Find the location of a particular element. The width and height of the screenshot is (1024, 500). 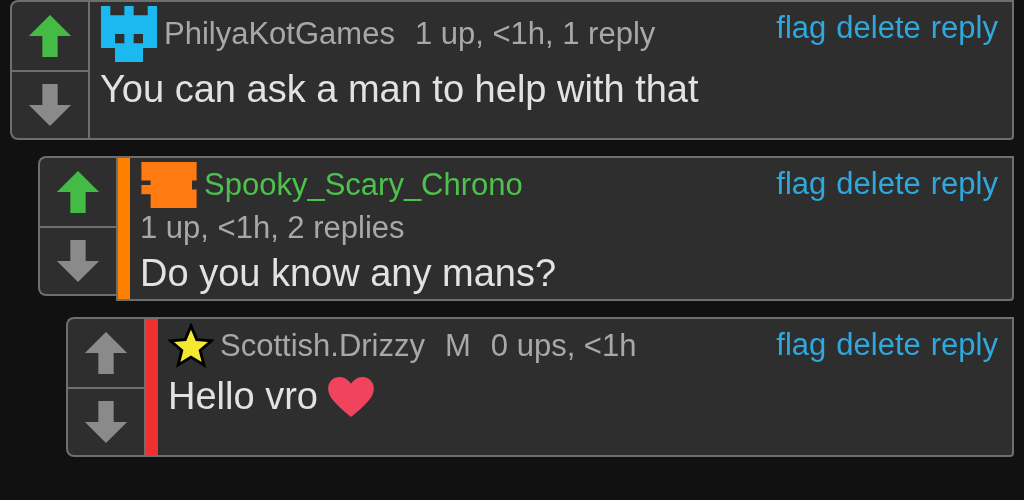

star-icon is located at coordinates (191, 346).